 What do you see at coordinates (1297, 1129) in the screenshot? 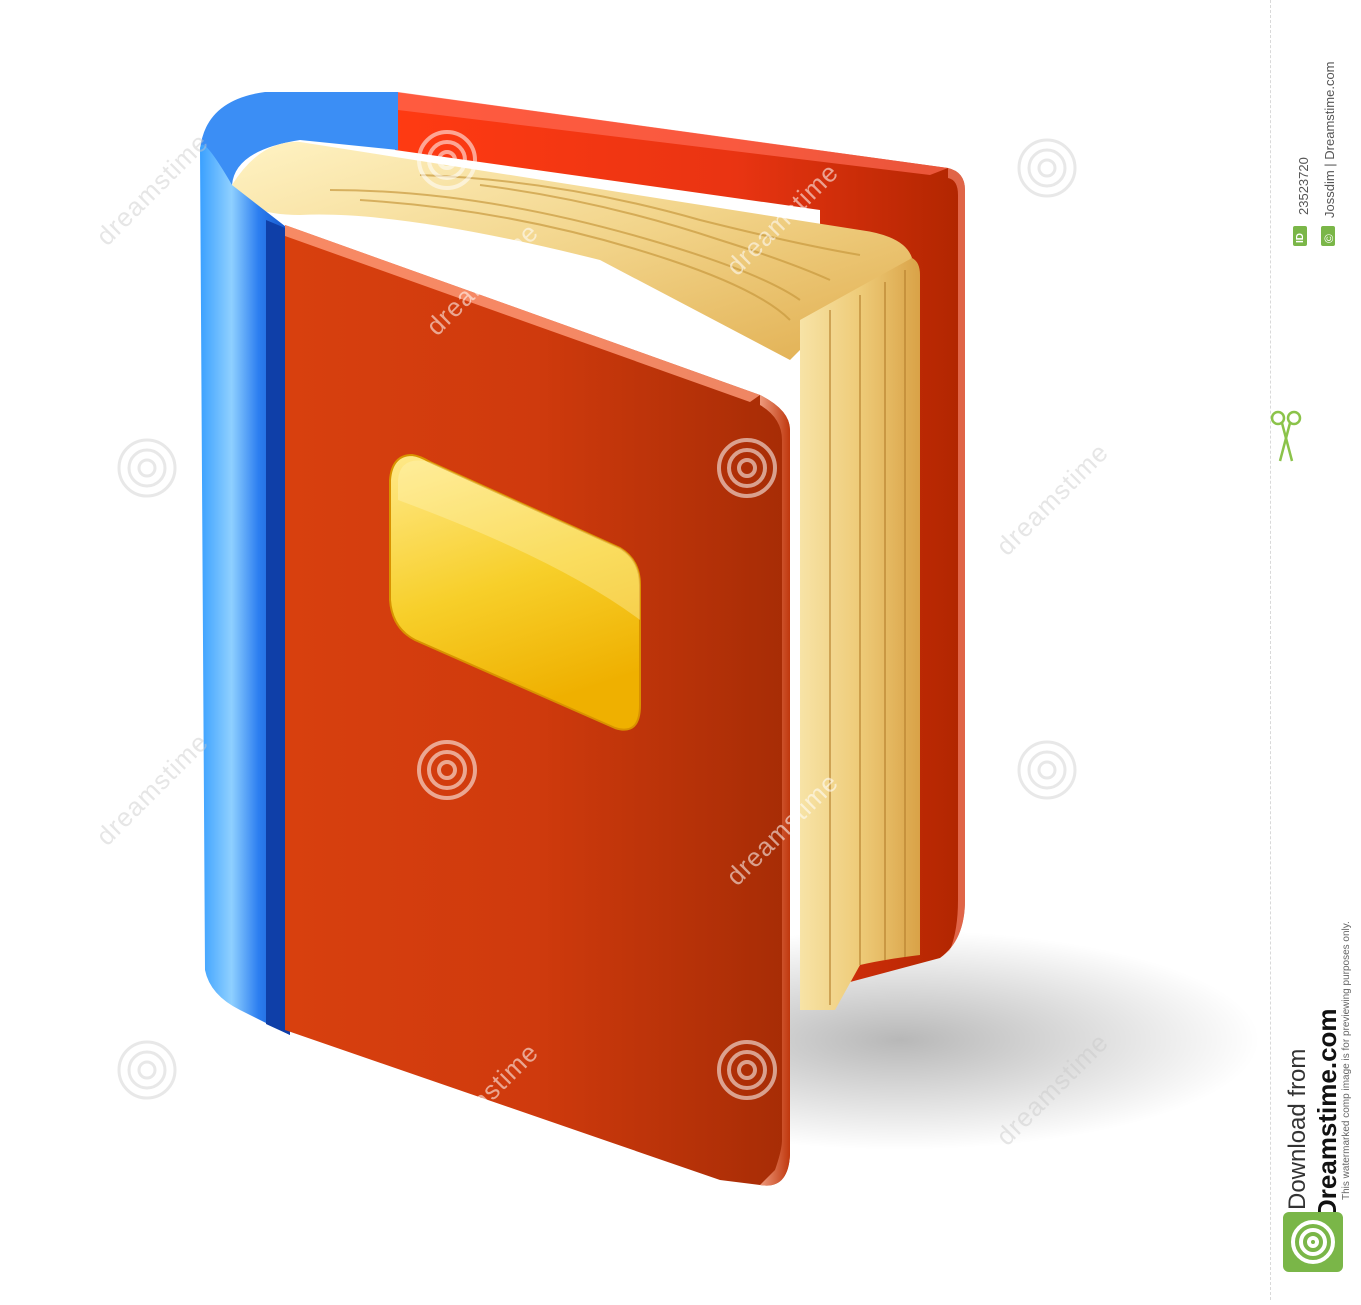
I see `download-from-label: Download from` at bounding box center [1297, 1129].